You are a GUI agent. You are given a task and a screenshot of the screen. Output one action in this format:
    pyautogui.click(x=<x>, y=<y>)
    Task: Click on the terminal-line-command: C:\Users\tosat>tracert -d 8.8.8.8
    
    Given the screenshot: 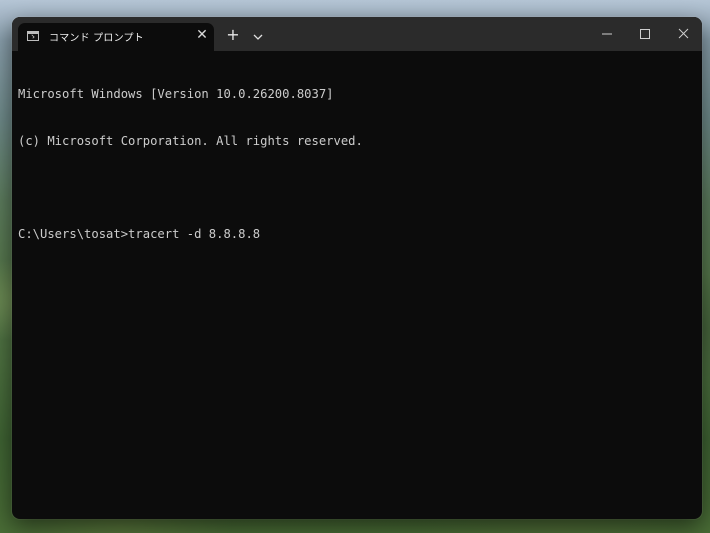 What is the action you would take?
    pyautogui.click(x=139, y=233)
    